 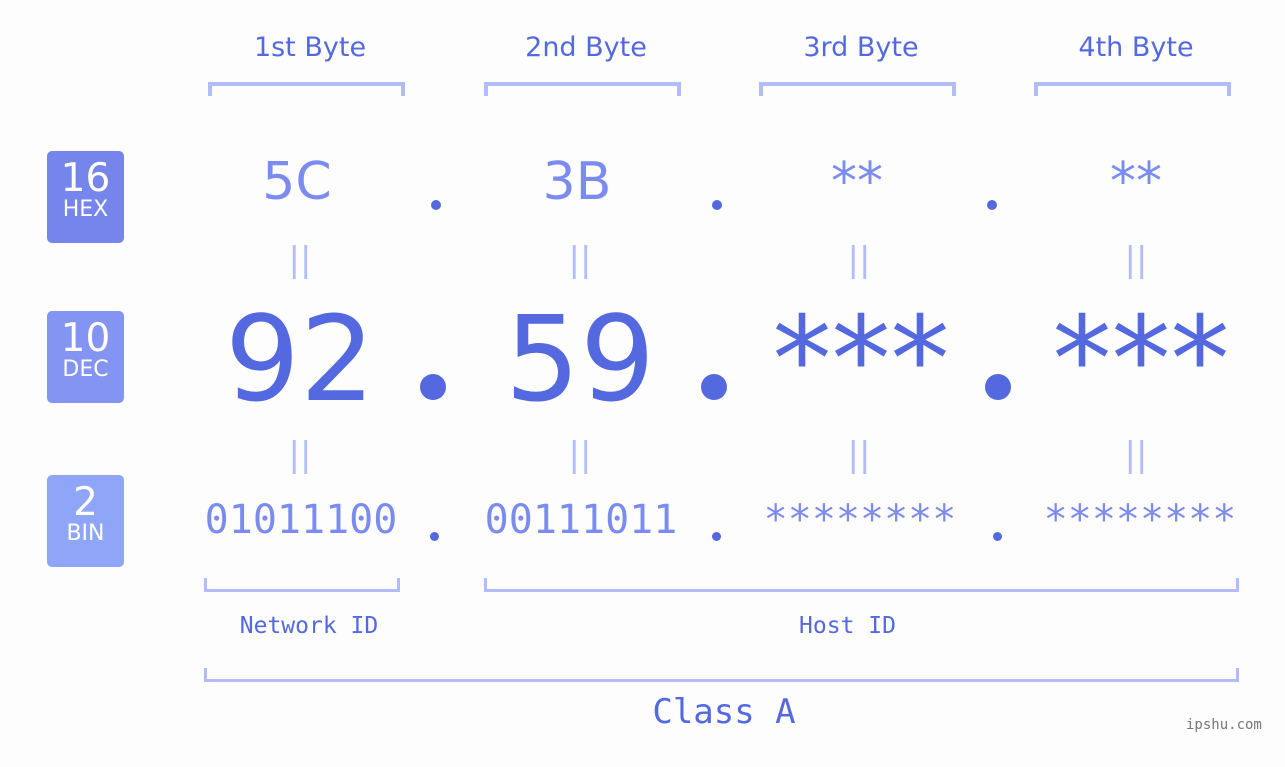 I want to click on network-id-label: Network ID, so click(x=309, y=626).